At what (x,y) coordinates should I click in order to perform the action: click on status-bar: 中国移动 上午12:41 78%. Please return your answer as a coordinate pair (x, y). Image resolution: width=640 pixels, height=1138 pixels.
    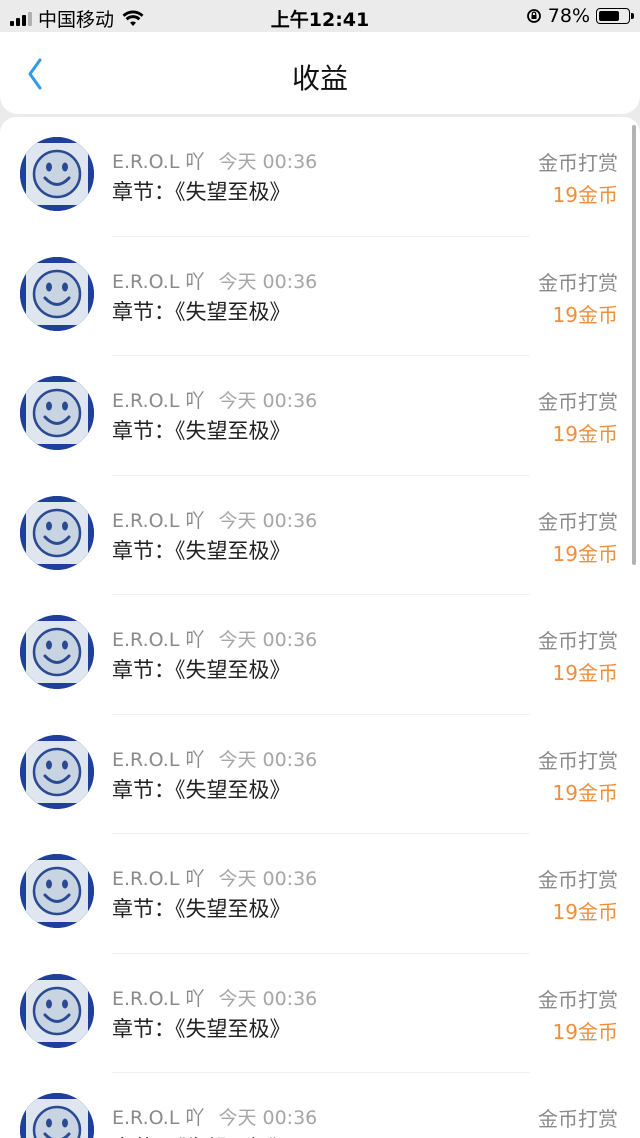
    Looking at the image, I should click on (320, 16).